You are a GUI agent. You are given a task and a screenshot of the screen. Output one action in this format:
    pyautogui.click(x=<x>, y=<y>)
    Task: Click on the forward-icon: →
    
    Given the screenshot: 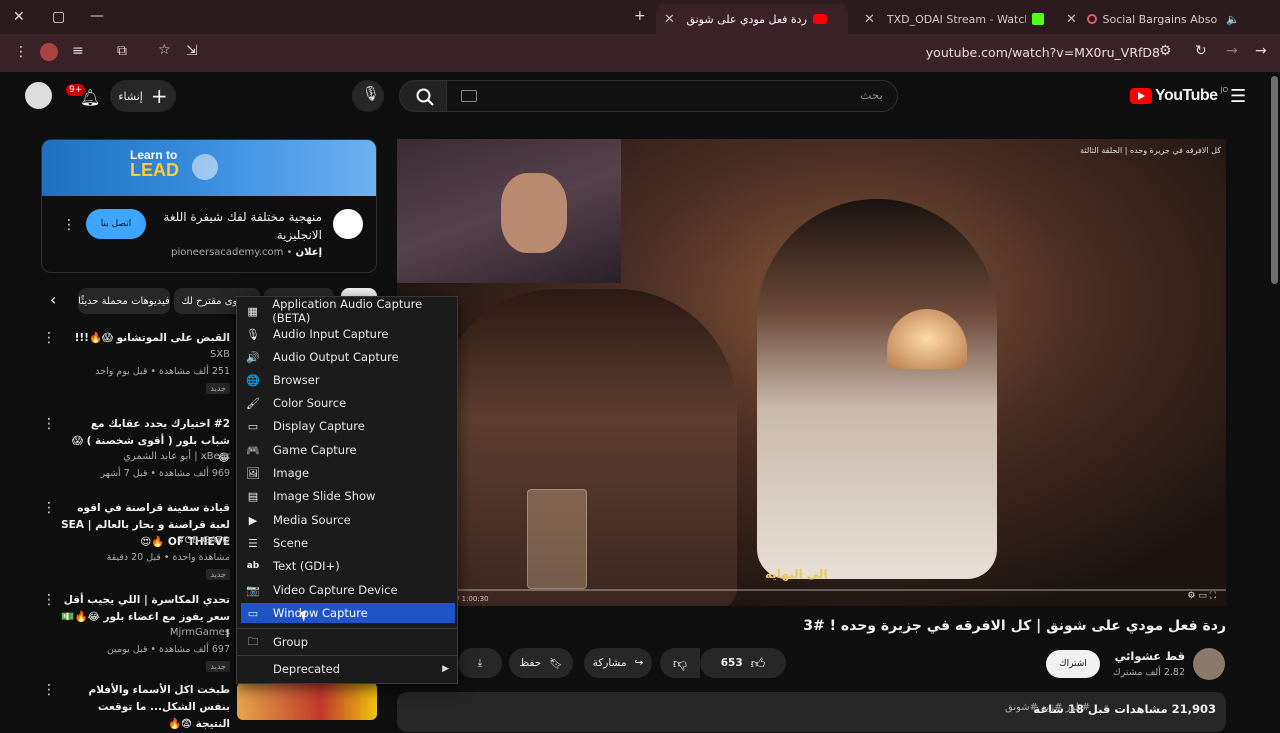 What is the action you would take?
    pyautogui.click(x=1232, y=51)
    